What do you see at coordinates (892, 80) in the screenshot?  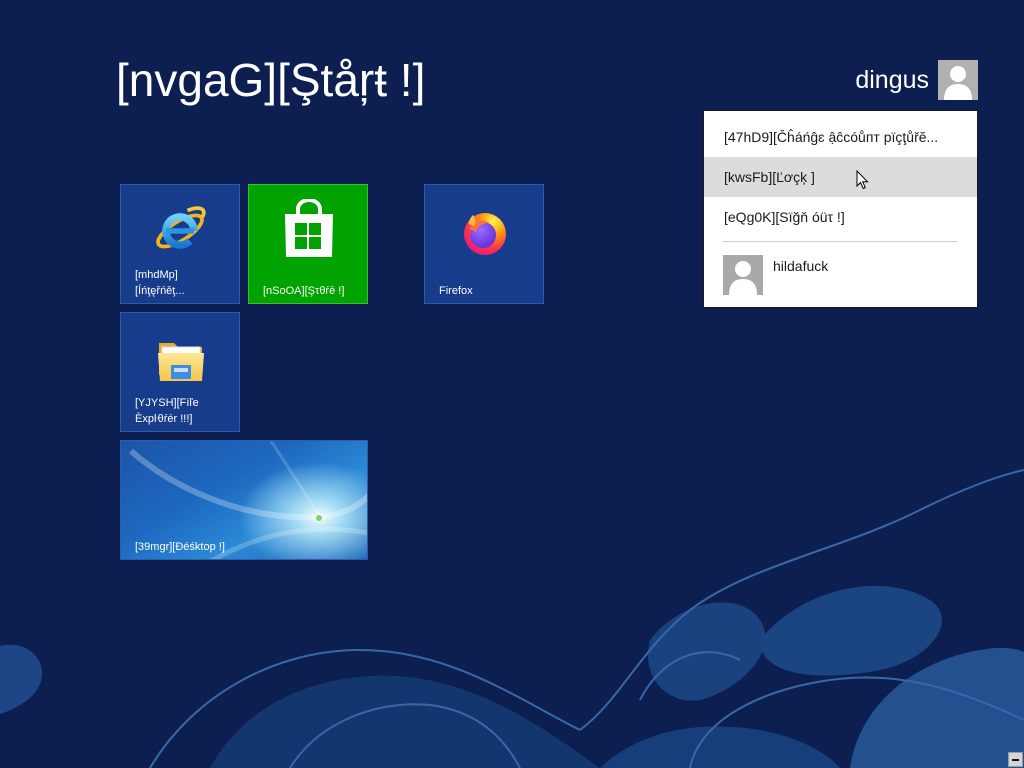 I see `user-name: dingus` at bounding box center [892, 80].